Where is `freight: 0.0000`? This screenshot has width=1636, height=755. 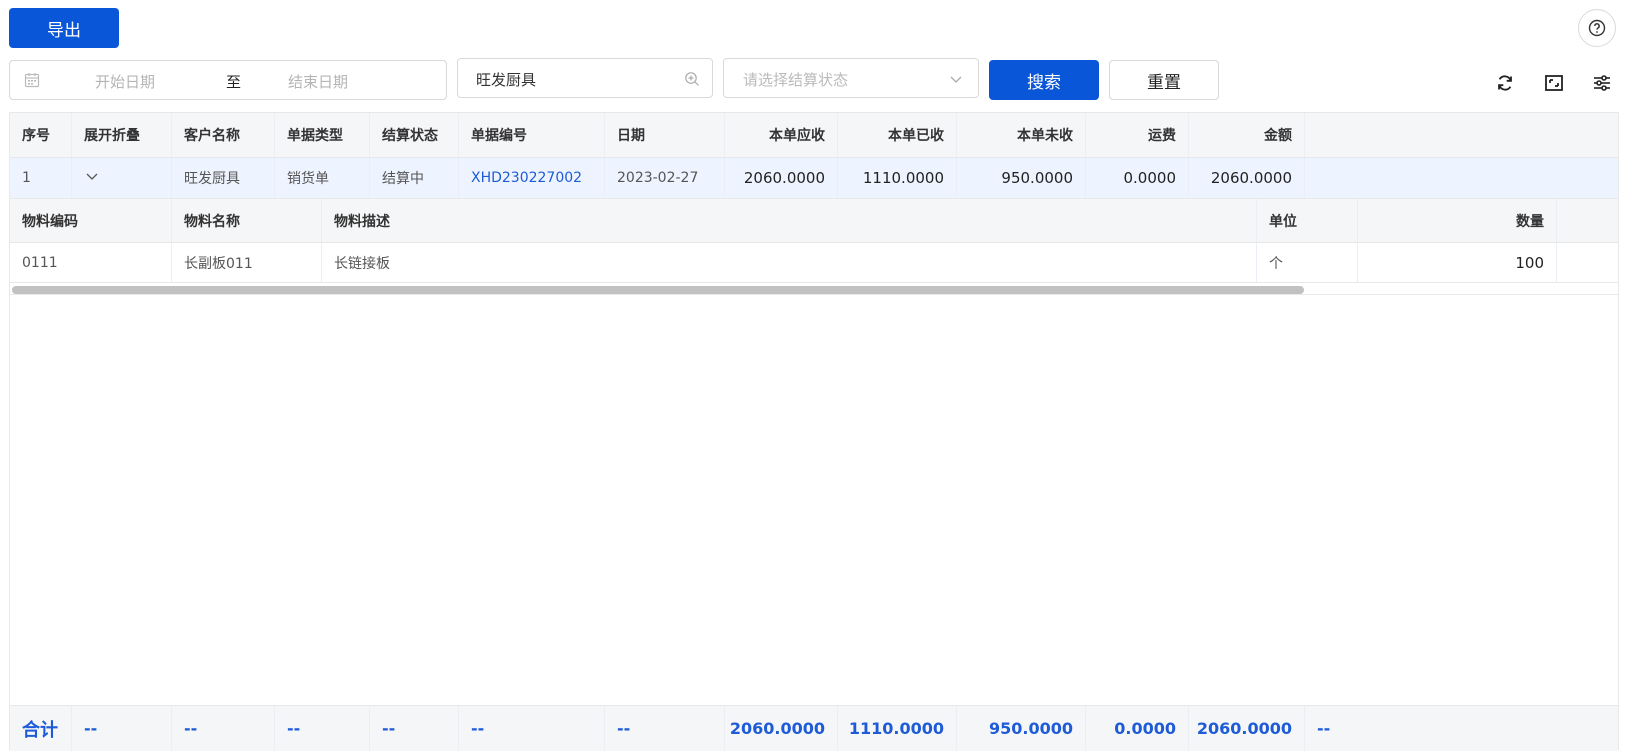
freight: 0.0000 is located at coordinates (1137, 178).